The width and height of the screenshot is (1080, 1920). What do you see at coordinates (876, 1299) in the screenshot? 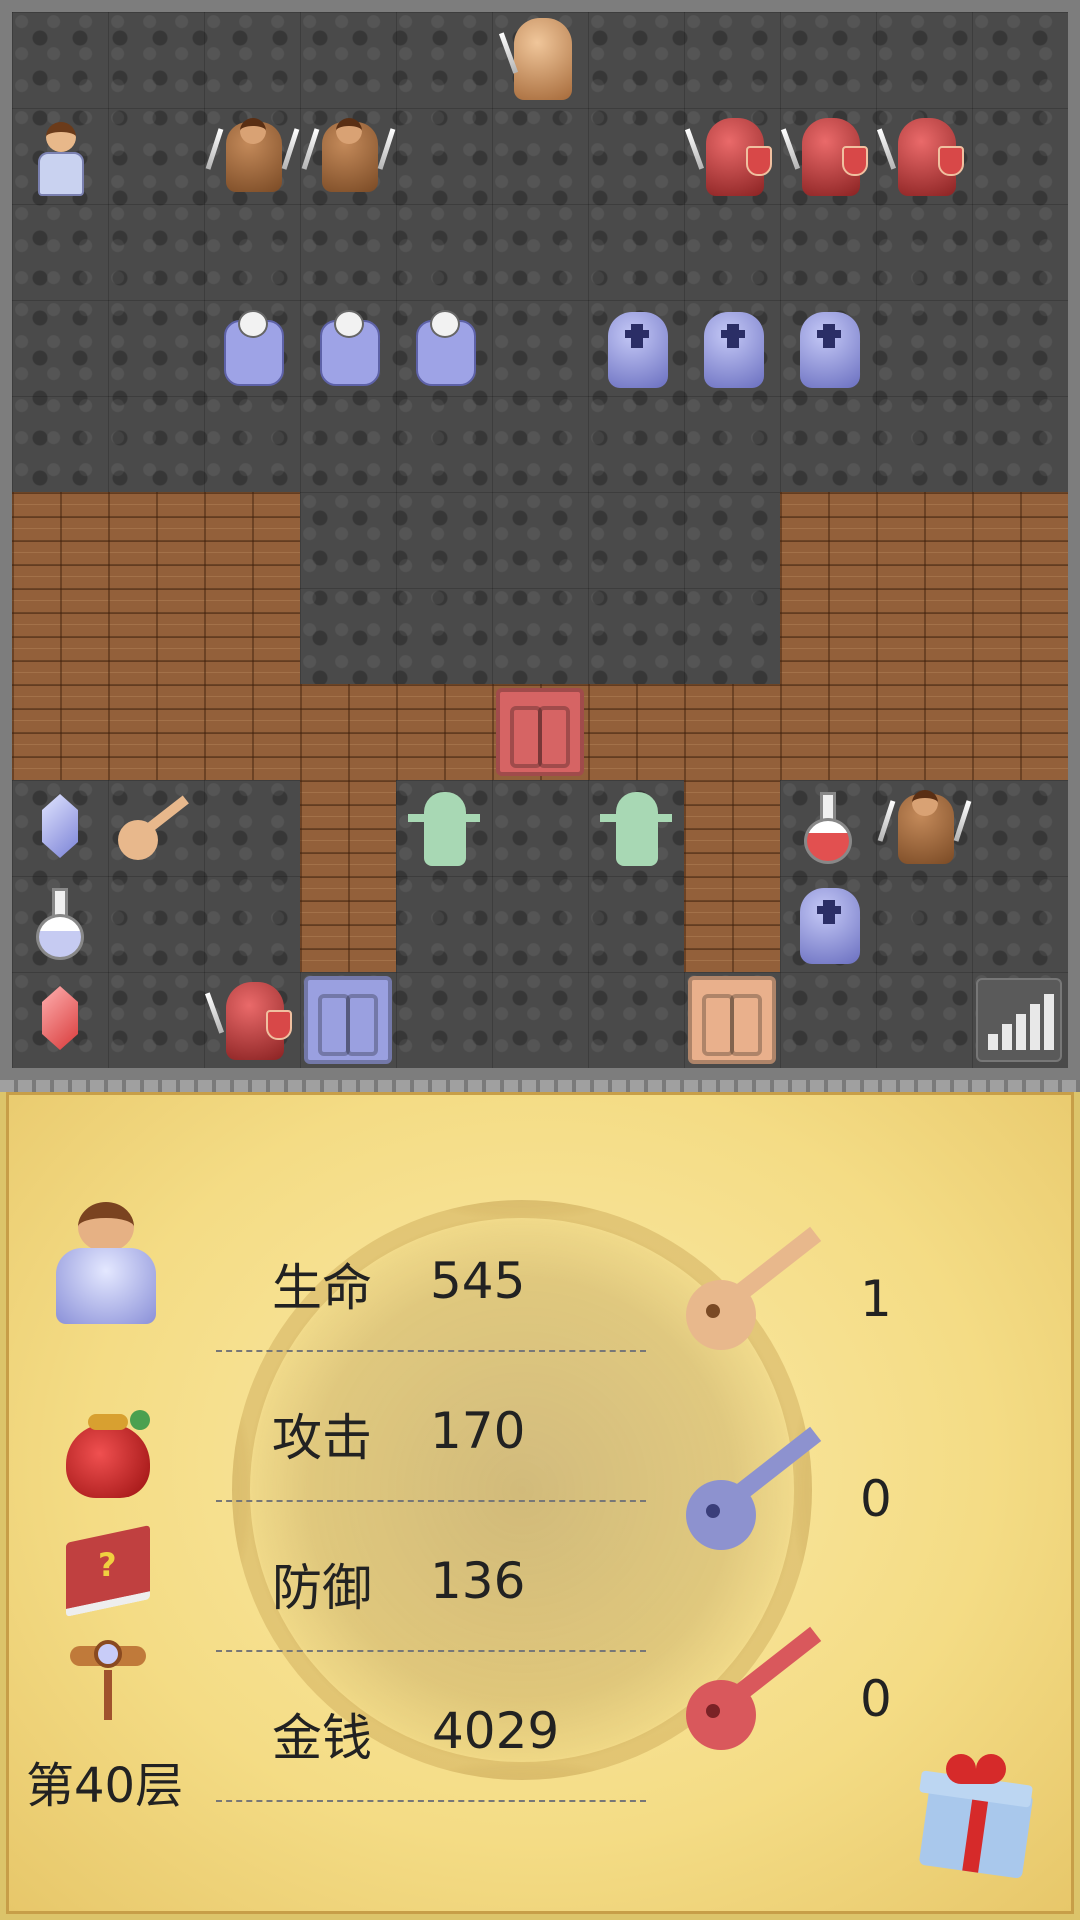
I see `yellow-key-count: 1` at bounding box center [876, 1299].